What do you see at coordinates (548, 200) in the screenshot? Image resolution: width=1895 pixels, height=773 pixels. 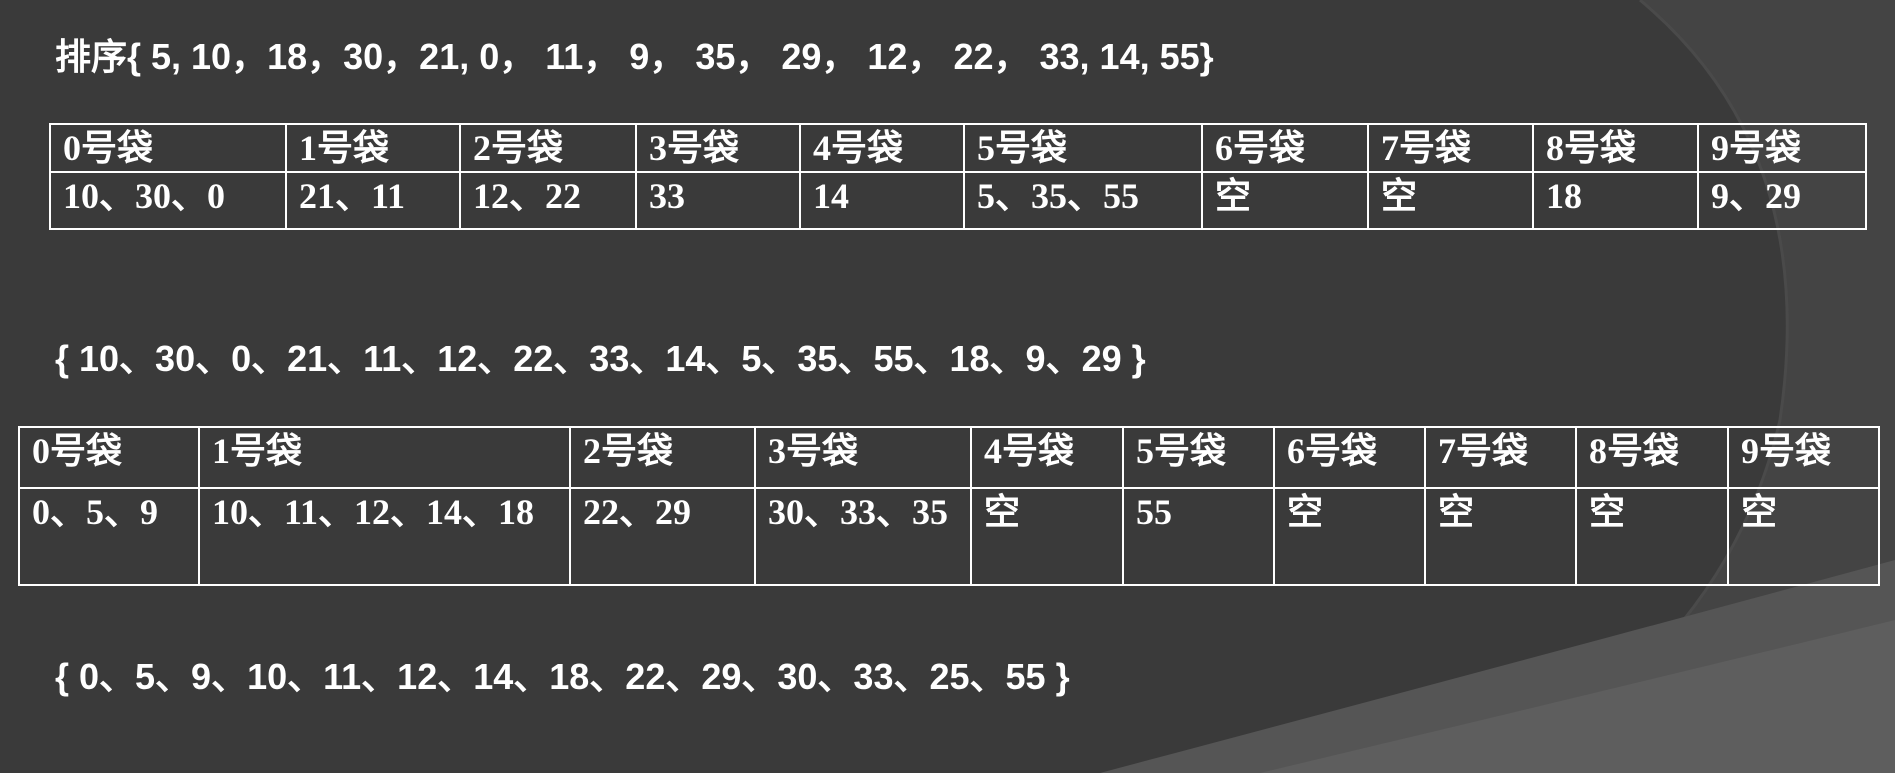 I see `bucket-contents: 12、22` at bounding box center [548, 200].